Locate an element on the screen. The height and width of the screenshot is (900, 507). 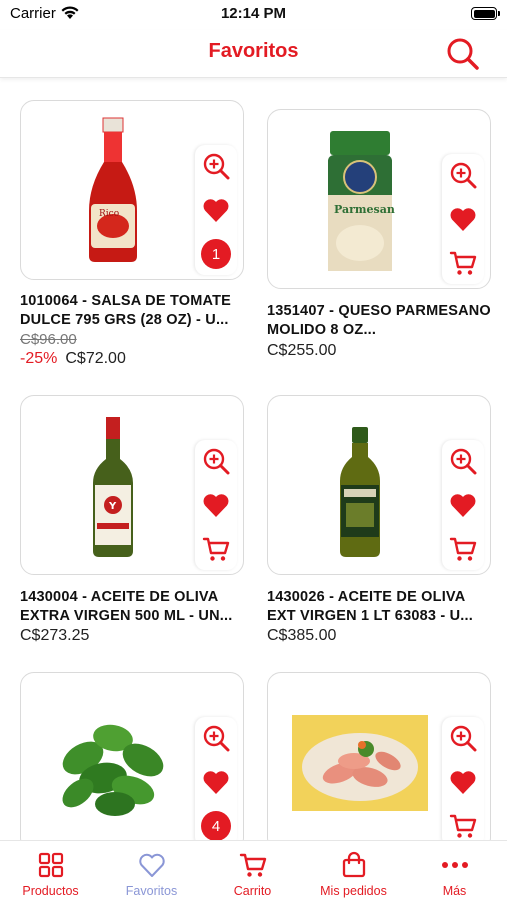
tab-mas: Más is located at coordinates (454, 870).